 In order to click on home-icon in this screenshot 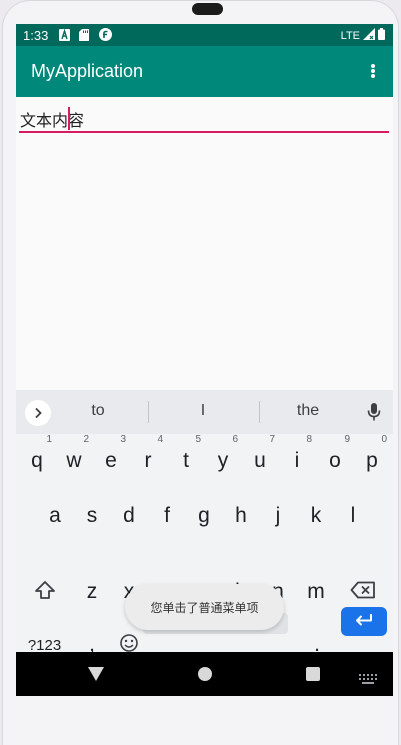, I will do `click(205, 674)`.